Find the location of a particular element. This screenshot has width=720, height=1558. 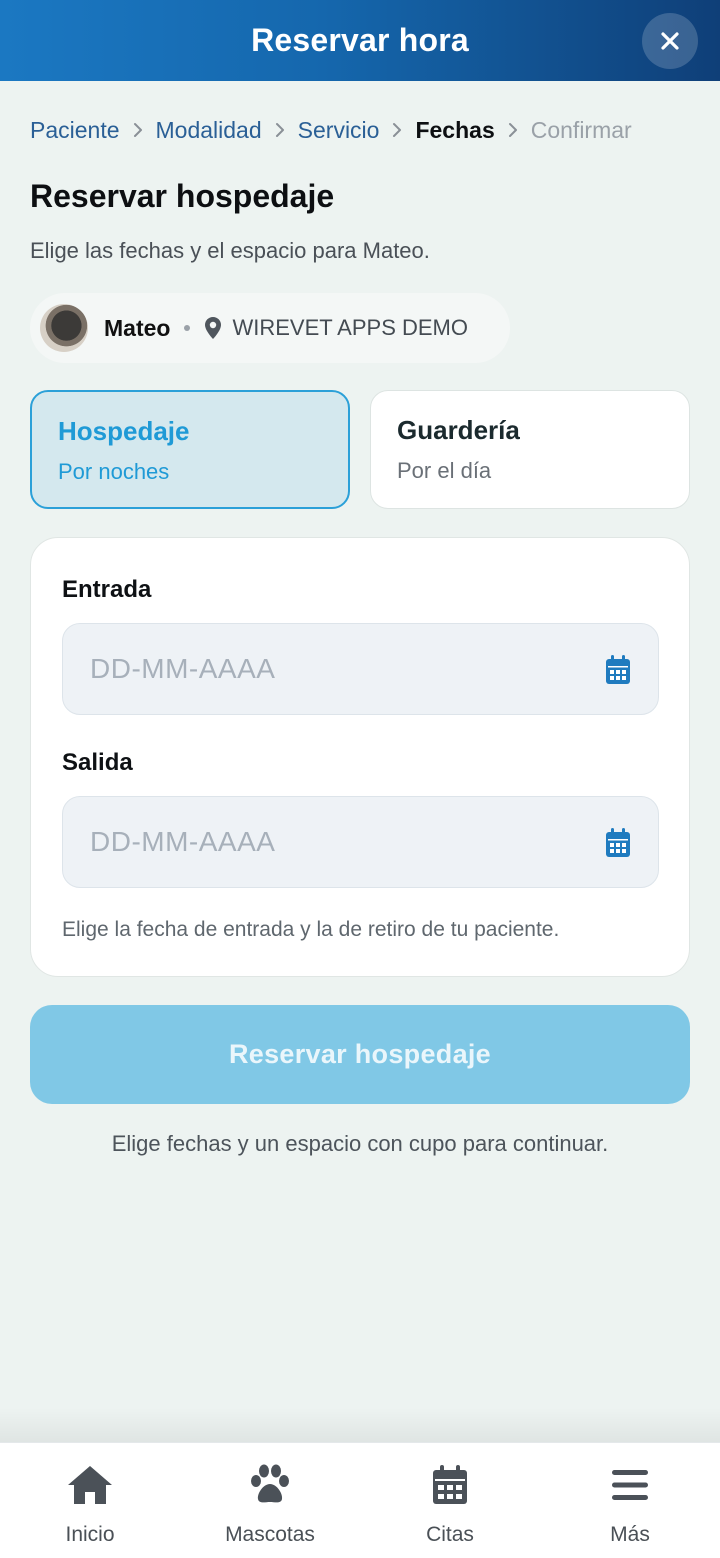

app-header: Reservar hora is located at coordinates (360, 40).